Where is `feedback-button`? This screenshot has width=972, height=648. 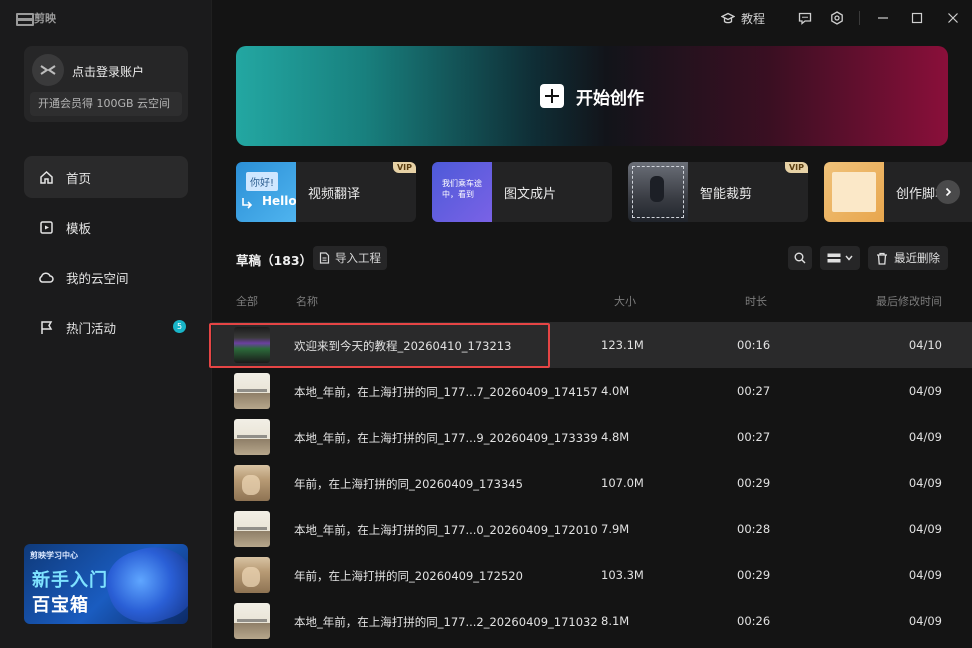
feedback-button is located at coordinates (805, 18).